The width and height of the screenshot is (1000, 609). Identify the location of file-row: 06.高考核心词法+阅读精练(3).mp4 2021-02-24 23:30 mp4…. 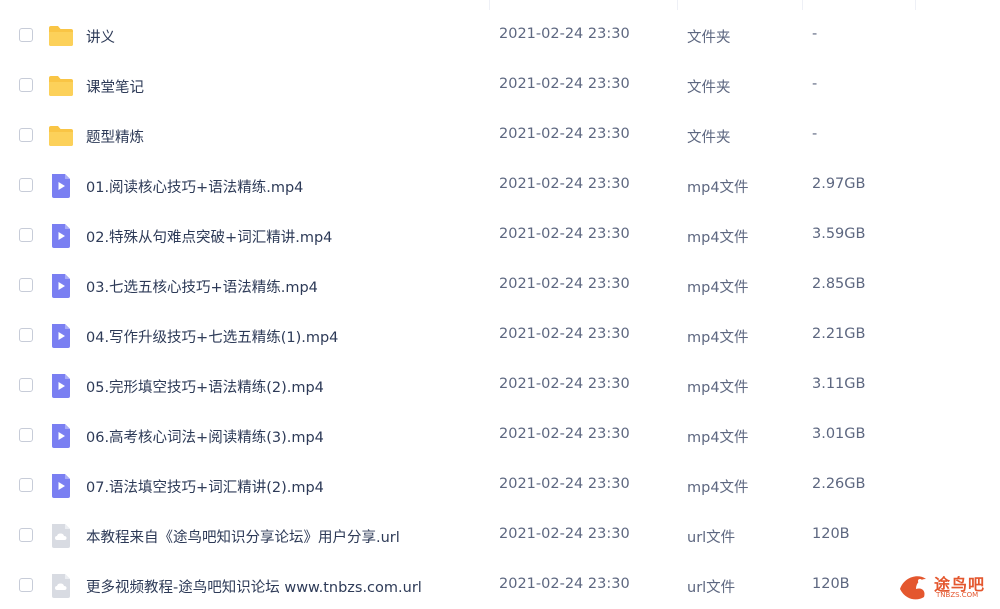
(500, 436).